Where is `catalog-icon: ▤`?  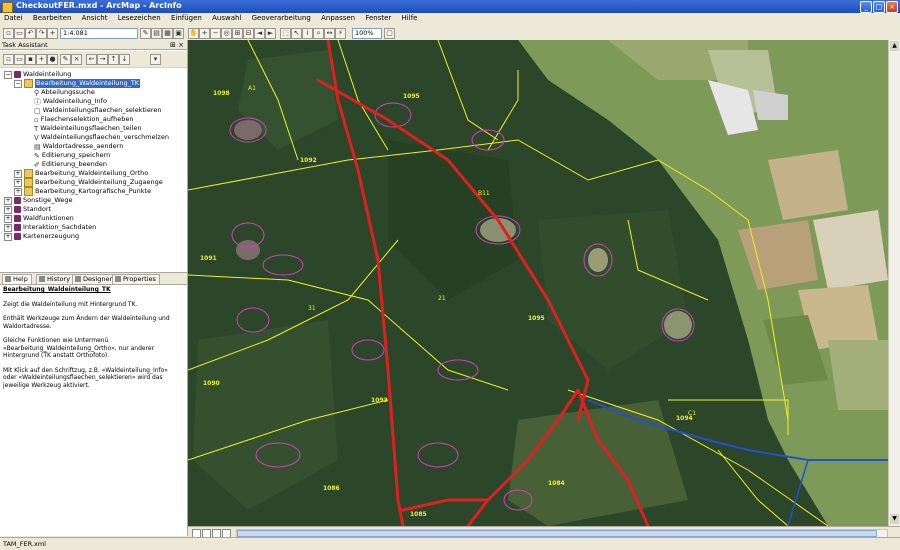 catalog-icon: ▤ is located at coordinates (156, 33).